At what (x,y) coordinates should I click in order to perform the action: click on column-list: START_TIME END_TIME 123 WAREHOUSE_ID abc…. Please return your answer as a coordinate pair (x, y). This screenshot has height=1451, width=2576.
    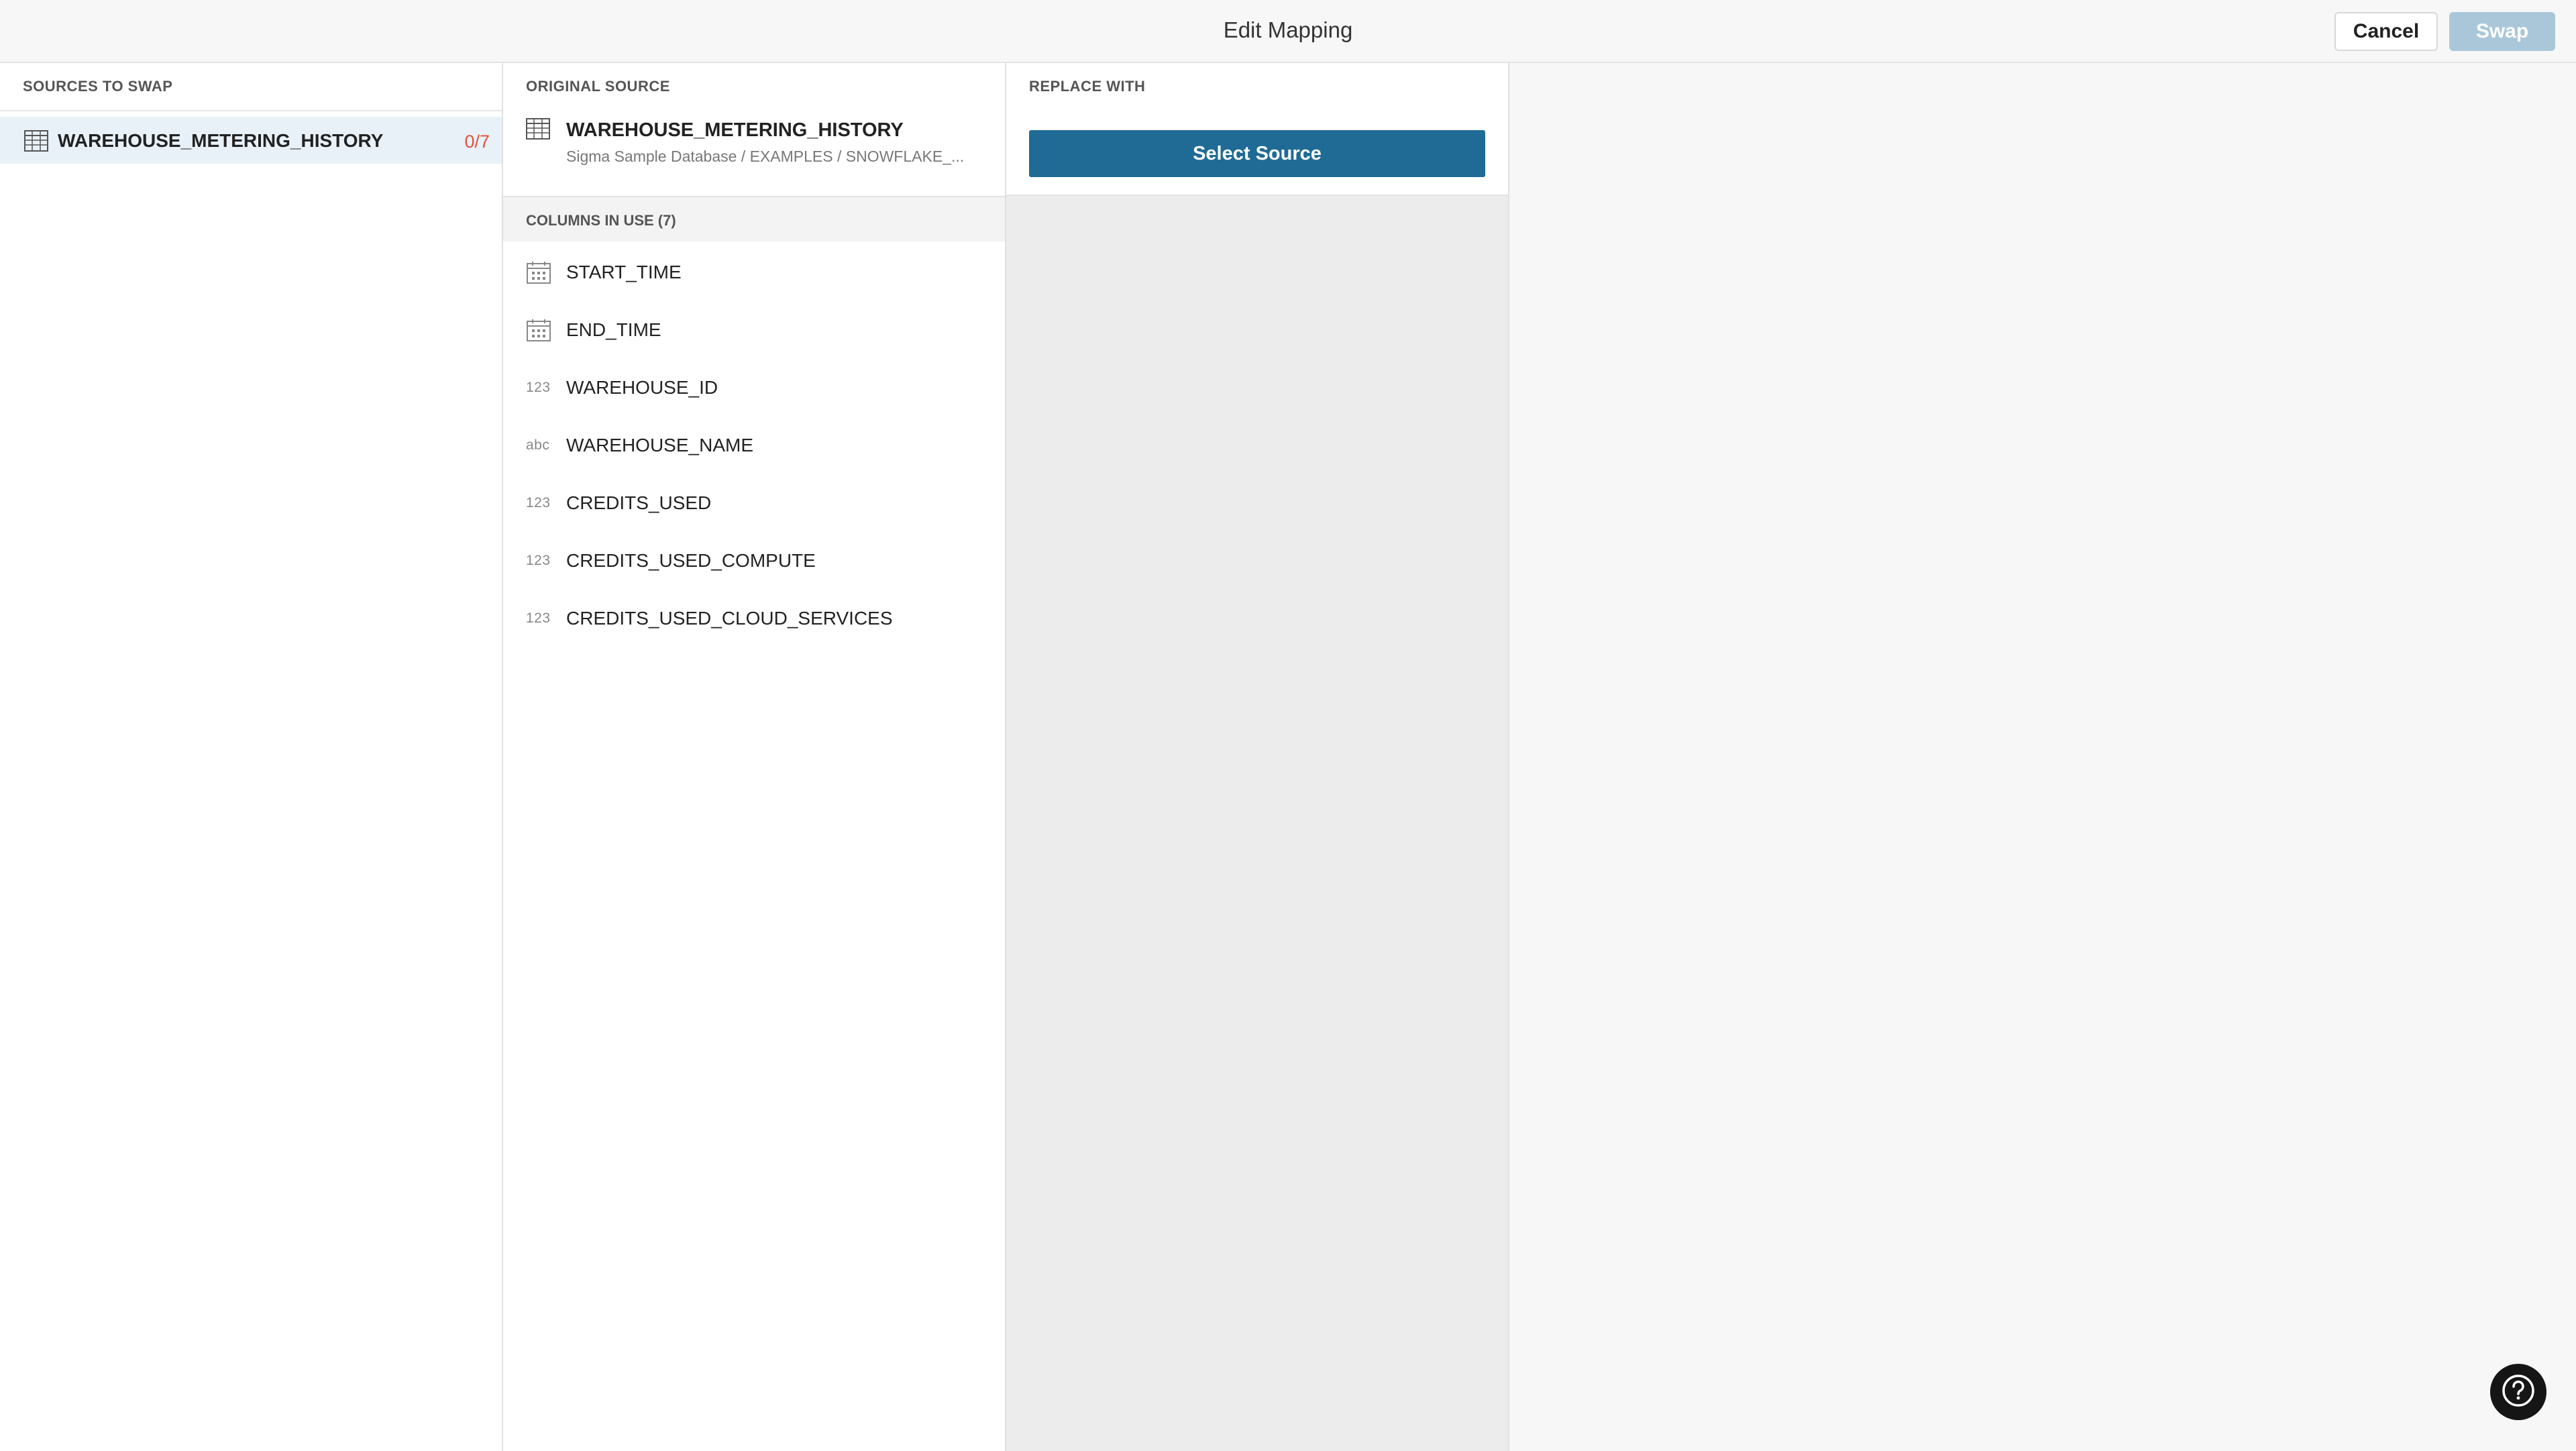
    Looking at the image, I should click on (754, 443).